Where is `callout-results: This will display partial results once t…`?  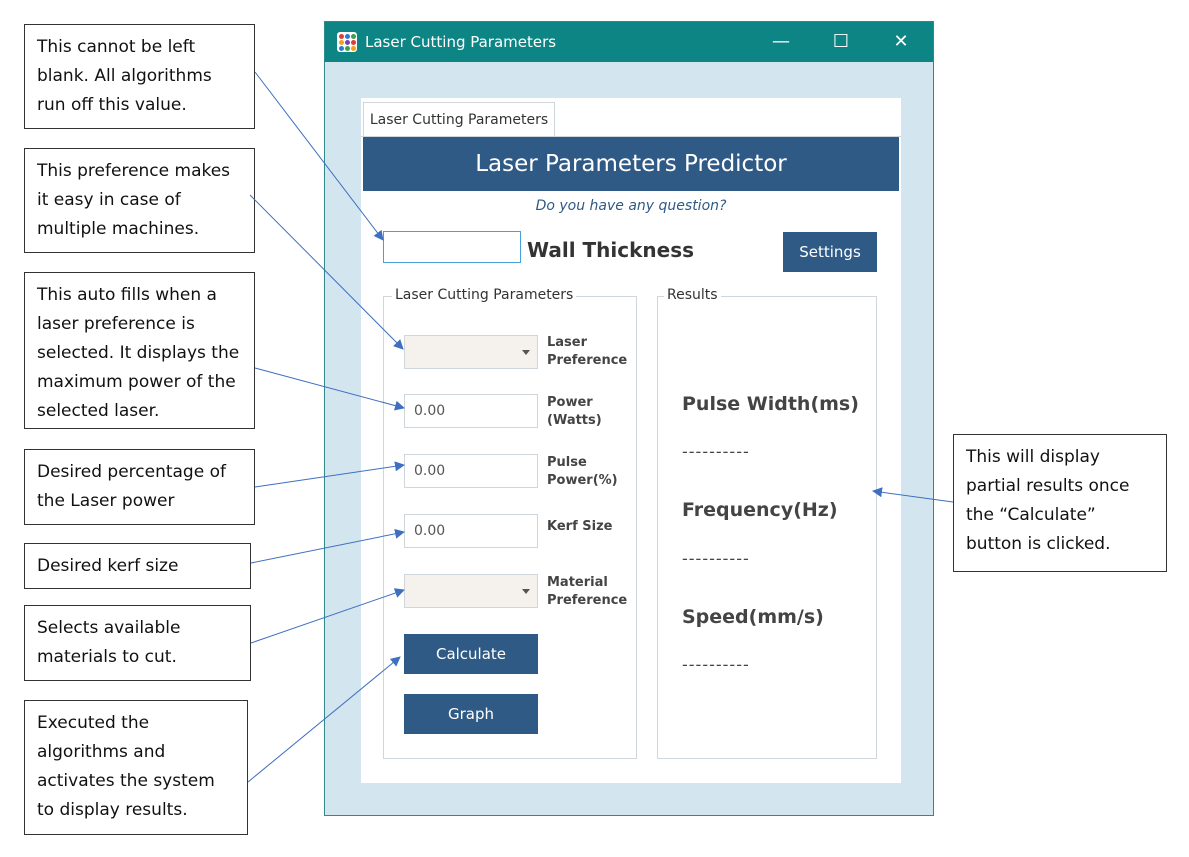
callout-results: This will display partial results once t… is located at coordinates (1060, 503).